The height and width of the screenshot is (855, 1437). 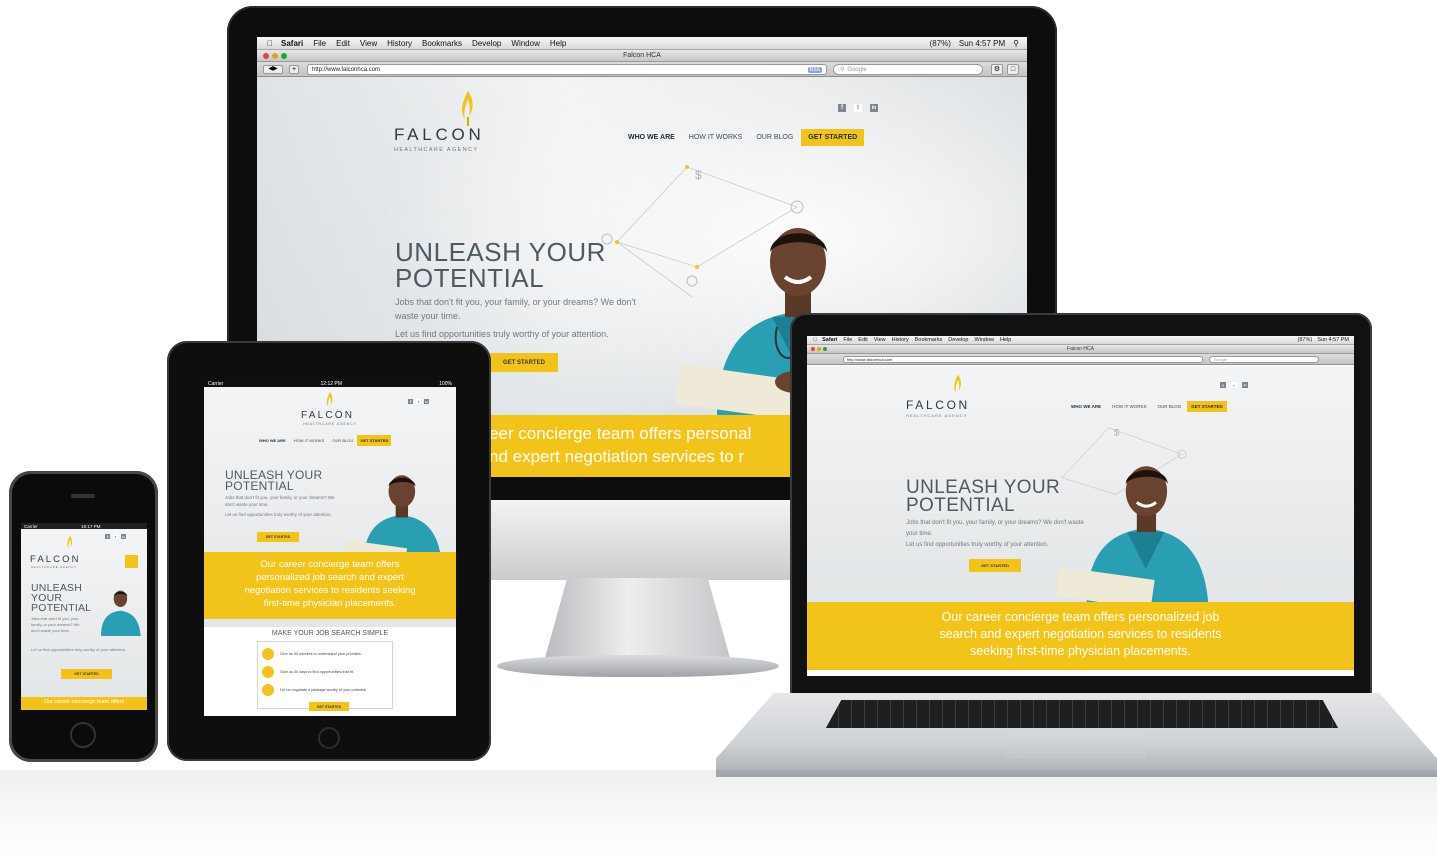 I want to click on laptop-keyboard, so click(x=1082, y=714).